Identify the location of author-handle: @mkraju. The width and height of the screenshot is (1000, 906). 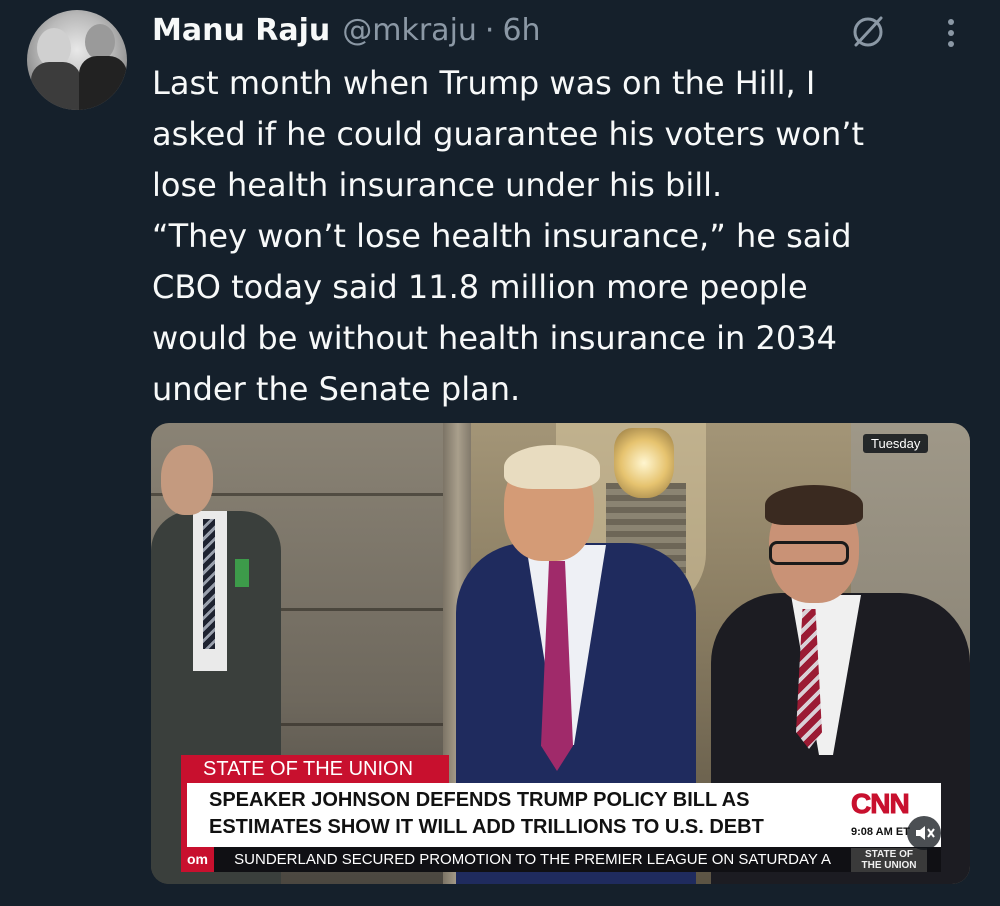
(409, 30).